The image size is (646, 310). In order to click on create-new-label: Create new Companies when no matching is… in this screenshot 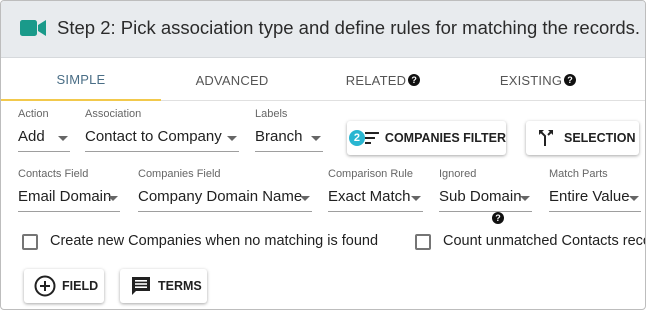, I will do `click(214, 241)`.